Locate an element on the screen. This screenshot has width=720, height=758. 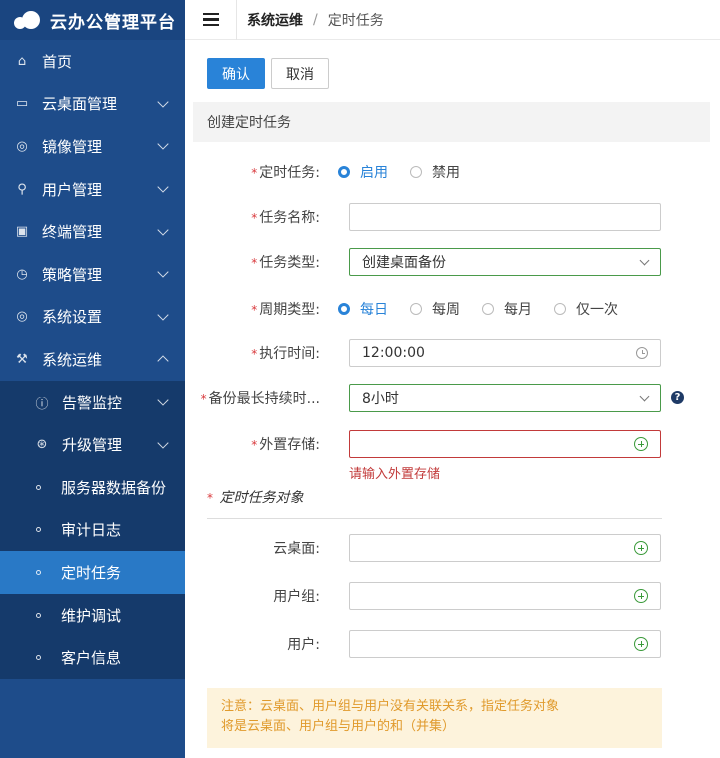
sidebar-item-label: 告警监控 is located at coordinates (92, 402).